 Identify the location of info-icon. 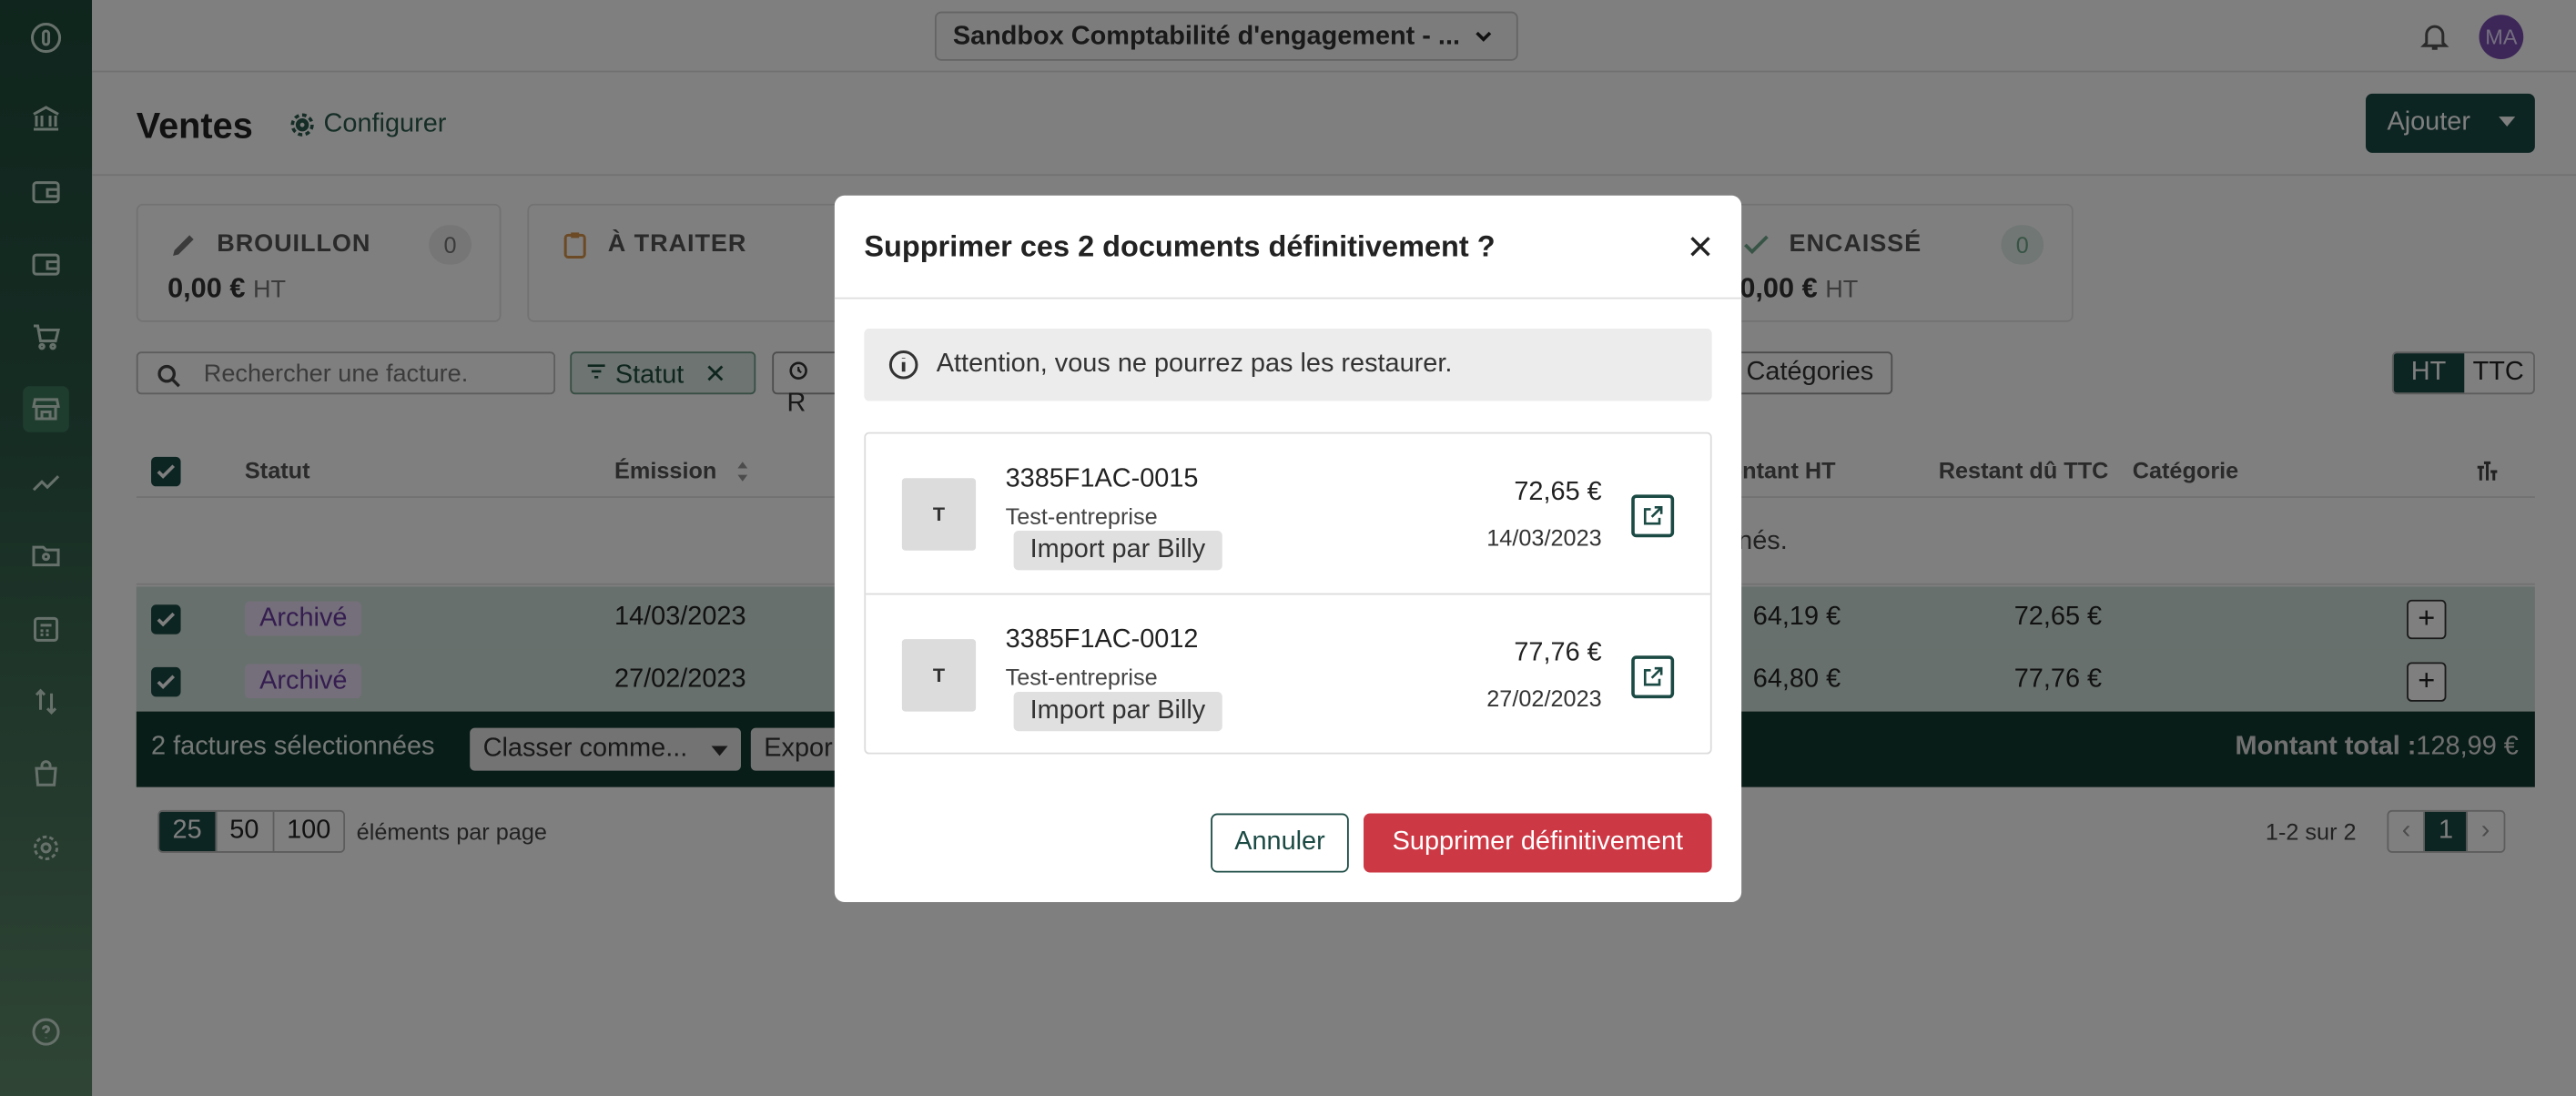
(903, 365).